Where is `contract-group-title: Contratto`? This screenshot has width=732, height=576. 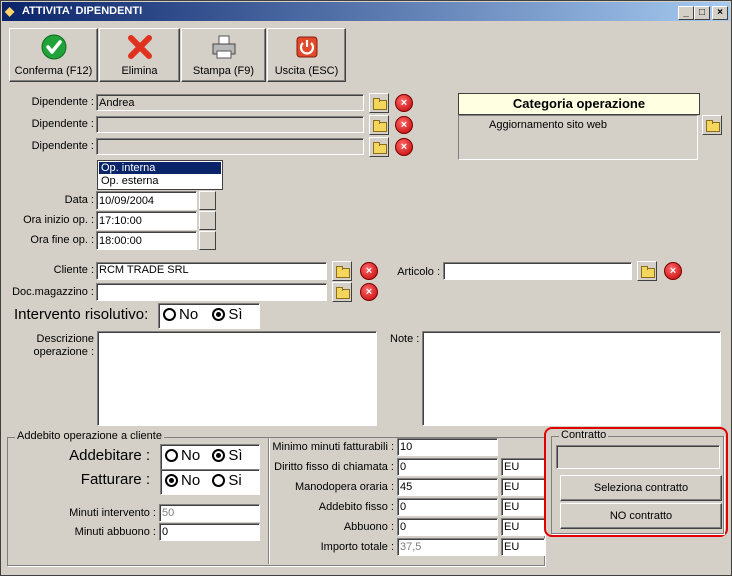 contract-group-title: Contratto is located at coordinates (584, 435).